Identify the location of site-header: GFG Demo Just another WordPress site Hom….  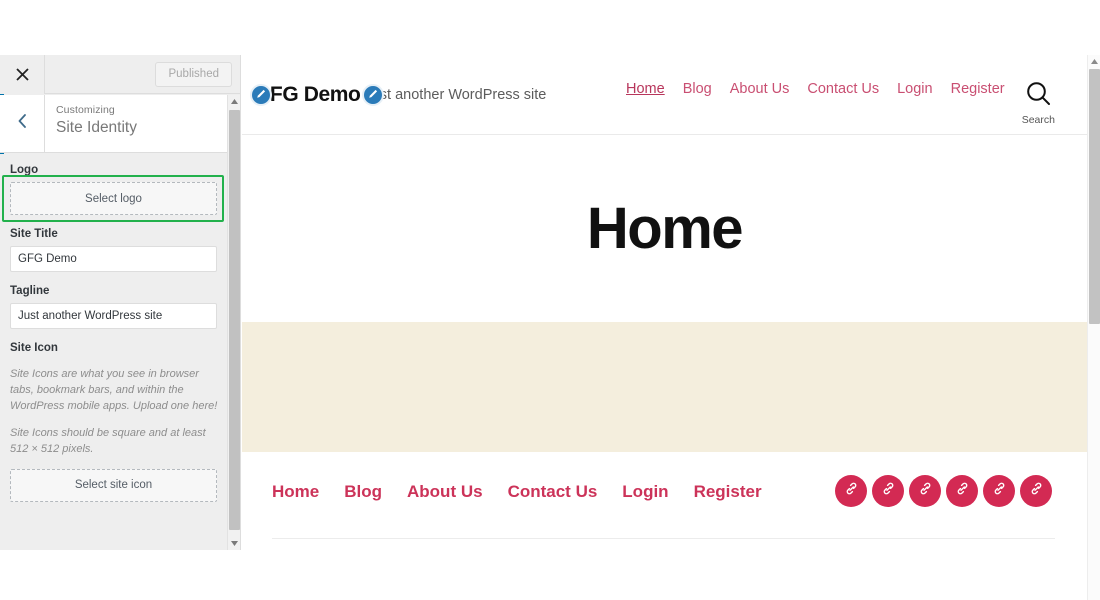
(664, 95).